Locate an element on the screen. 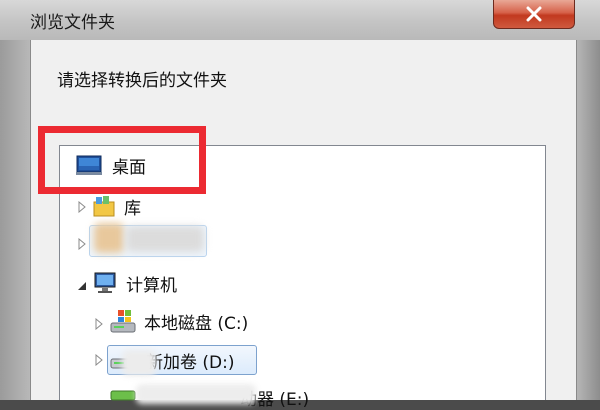 The height and width of the screenshot is (410, 600). title-bar: 浏览文件夹 is located at coordinates (300, 20).